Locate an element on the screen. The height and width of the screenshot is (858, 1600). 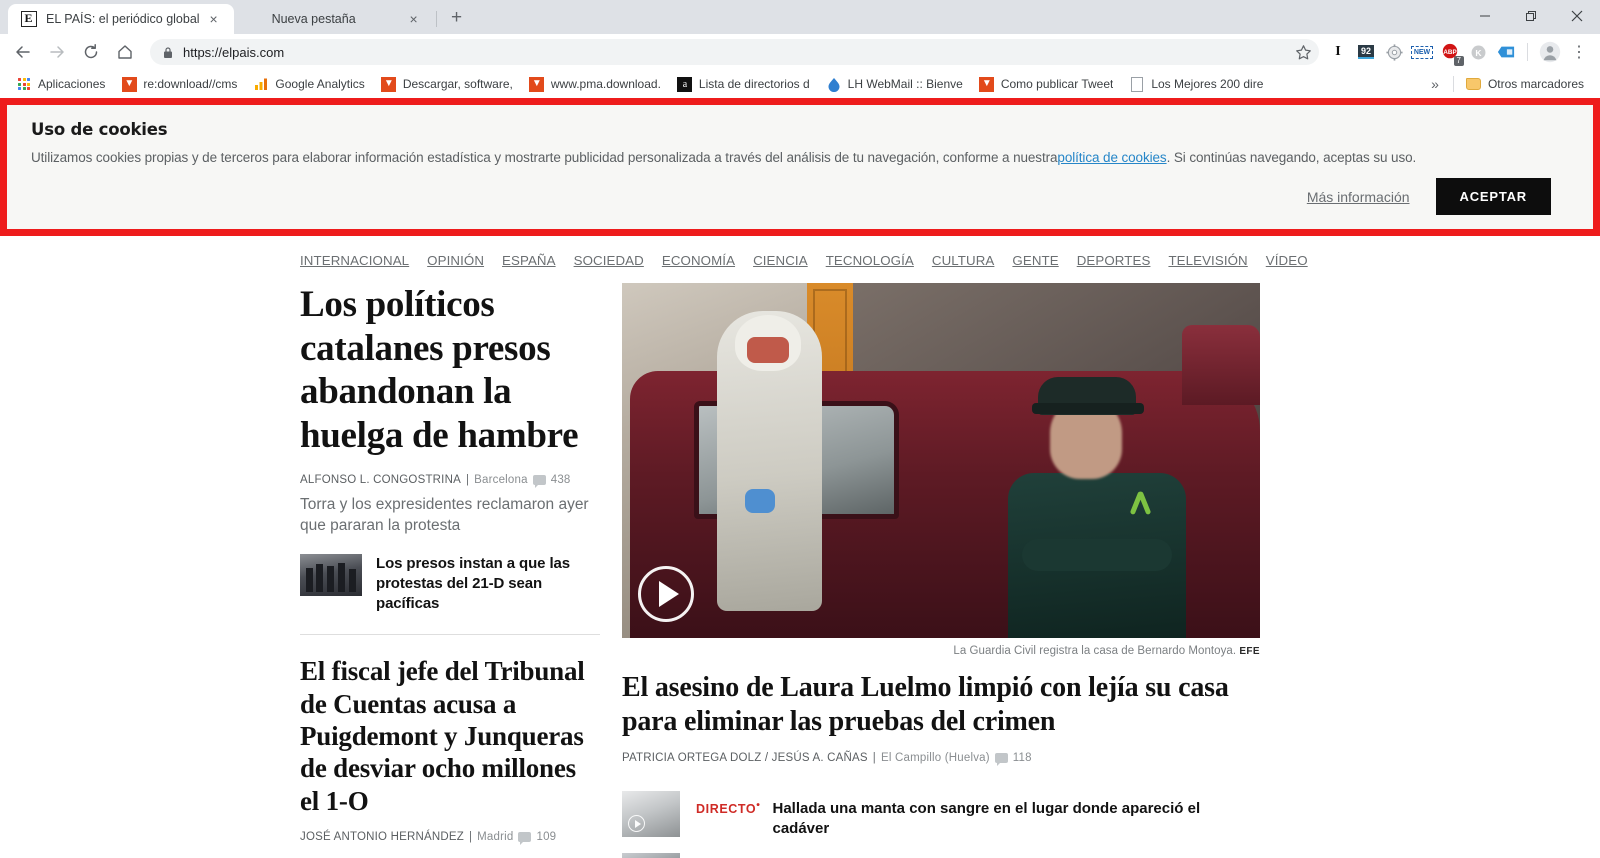
nav-sociedad: SOCIEDAD is located at coordinates (609, 260).